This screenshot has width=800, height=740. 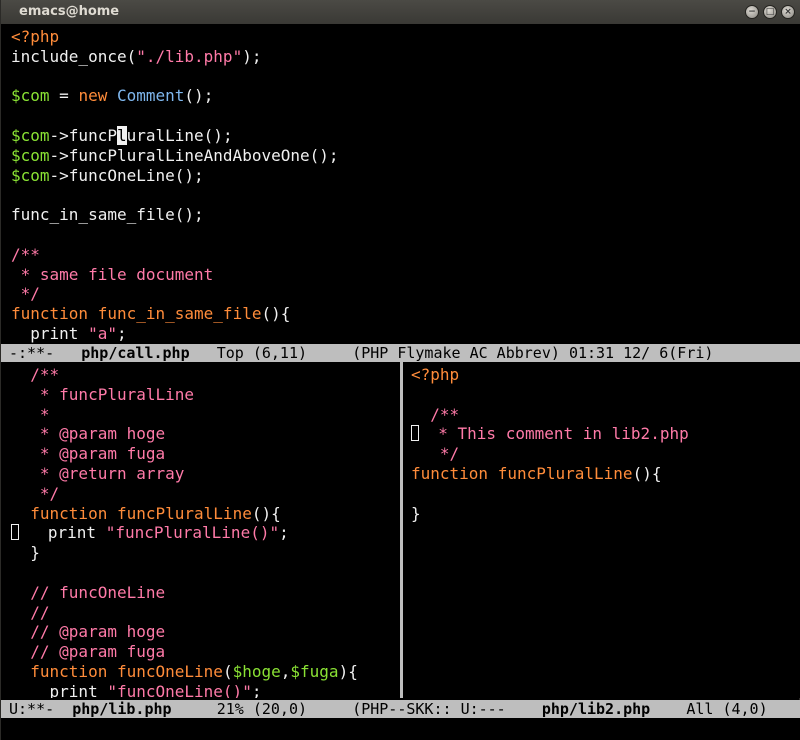 I want to click on modeline-status: -:**-, so click(x=32, y=353).